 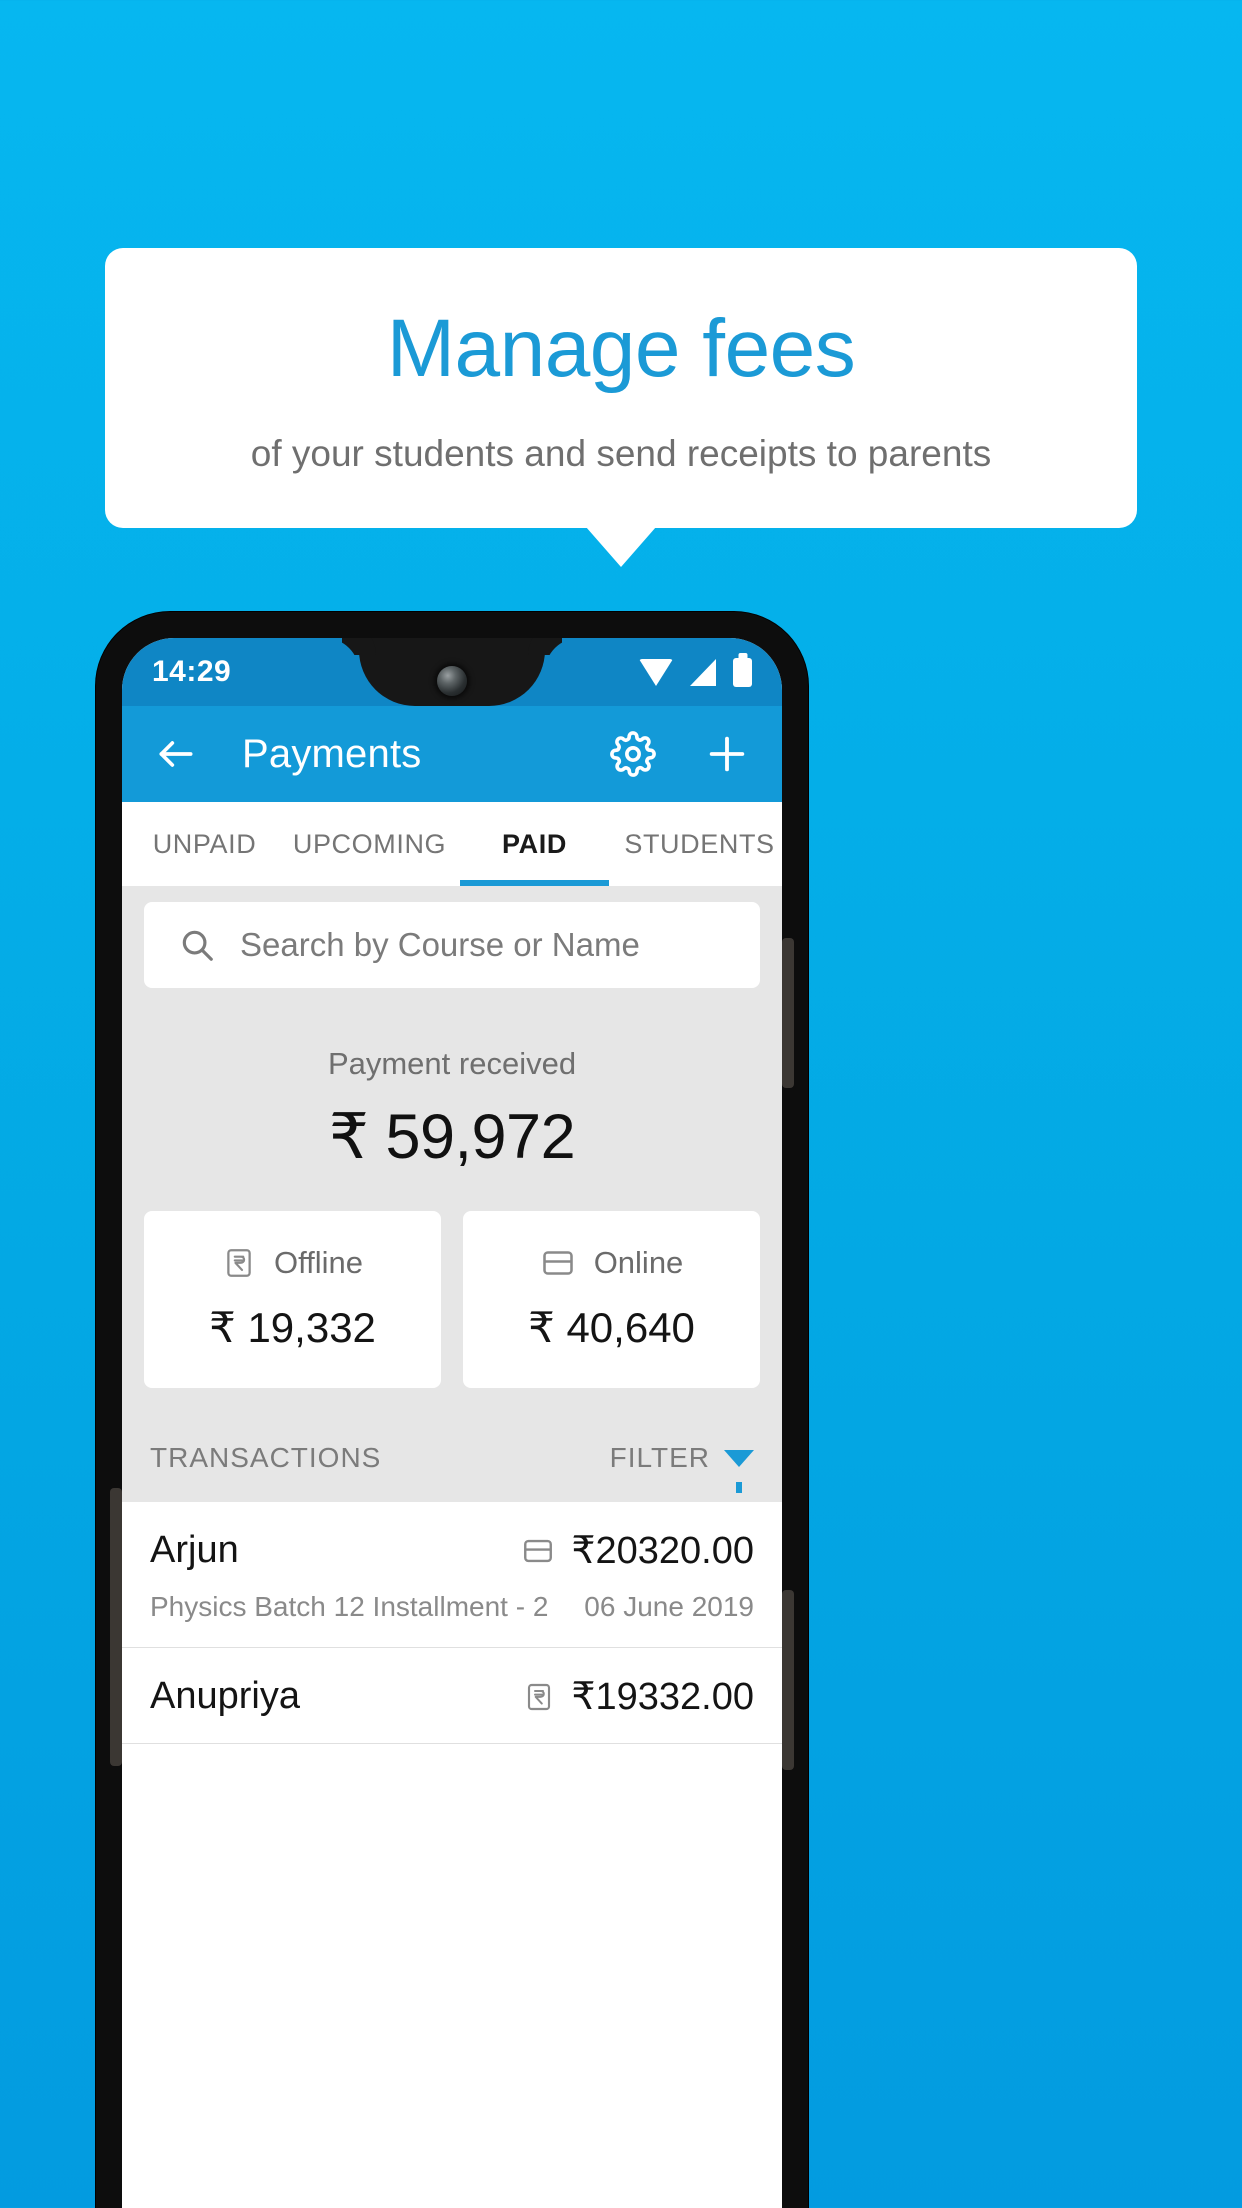 I want to click on funnel-icon, so click(x=739, y=1471).